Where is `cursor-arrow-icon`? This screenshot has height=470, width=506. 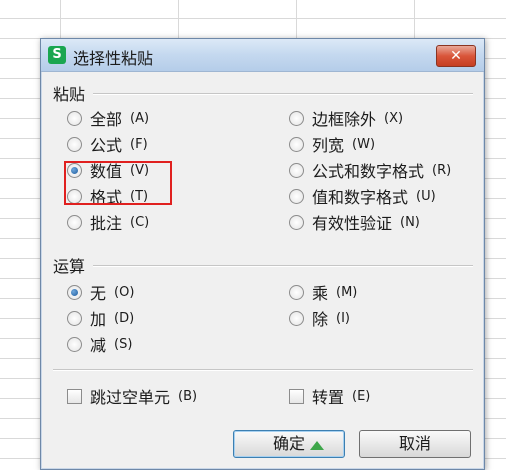 cursor-arrow-icon is located at coordinates (317, 445).